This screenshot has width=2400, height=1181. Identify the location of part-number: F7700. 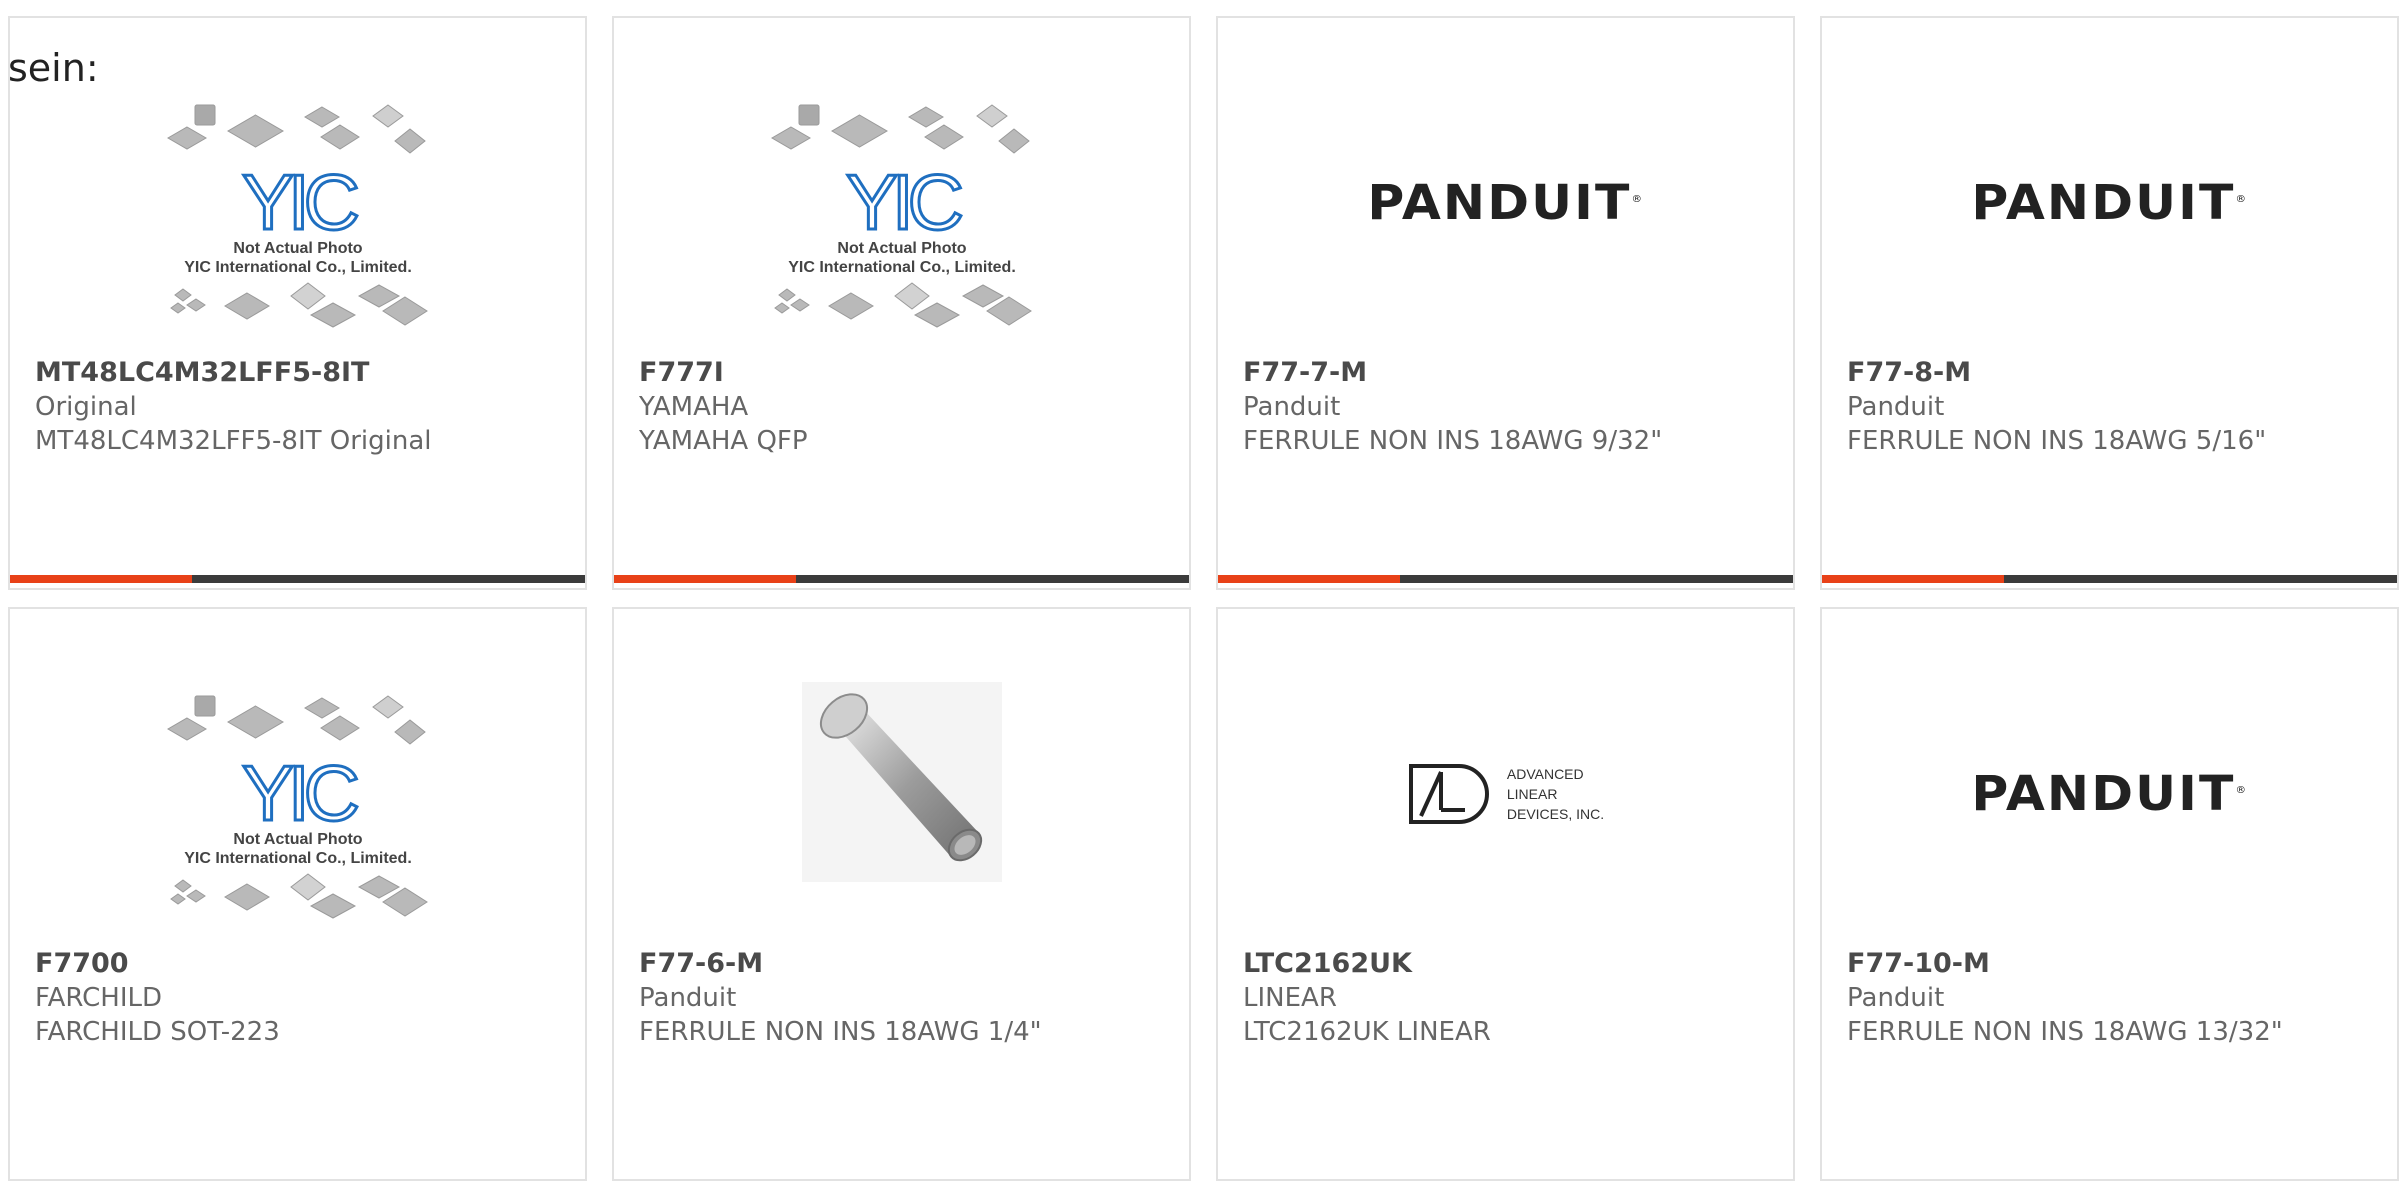
(300, 964).